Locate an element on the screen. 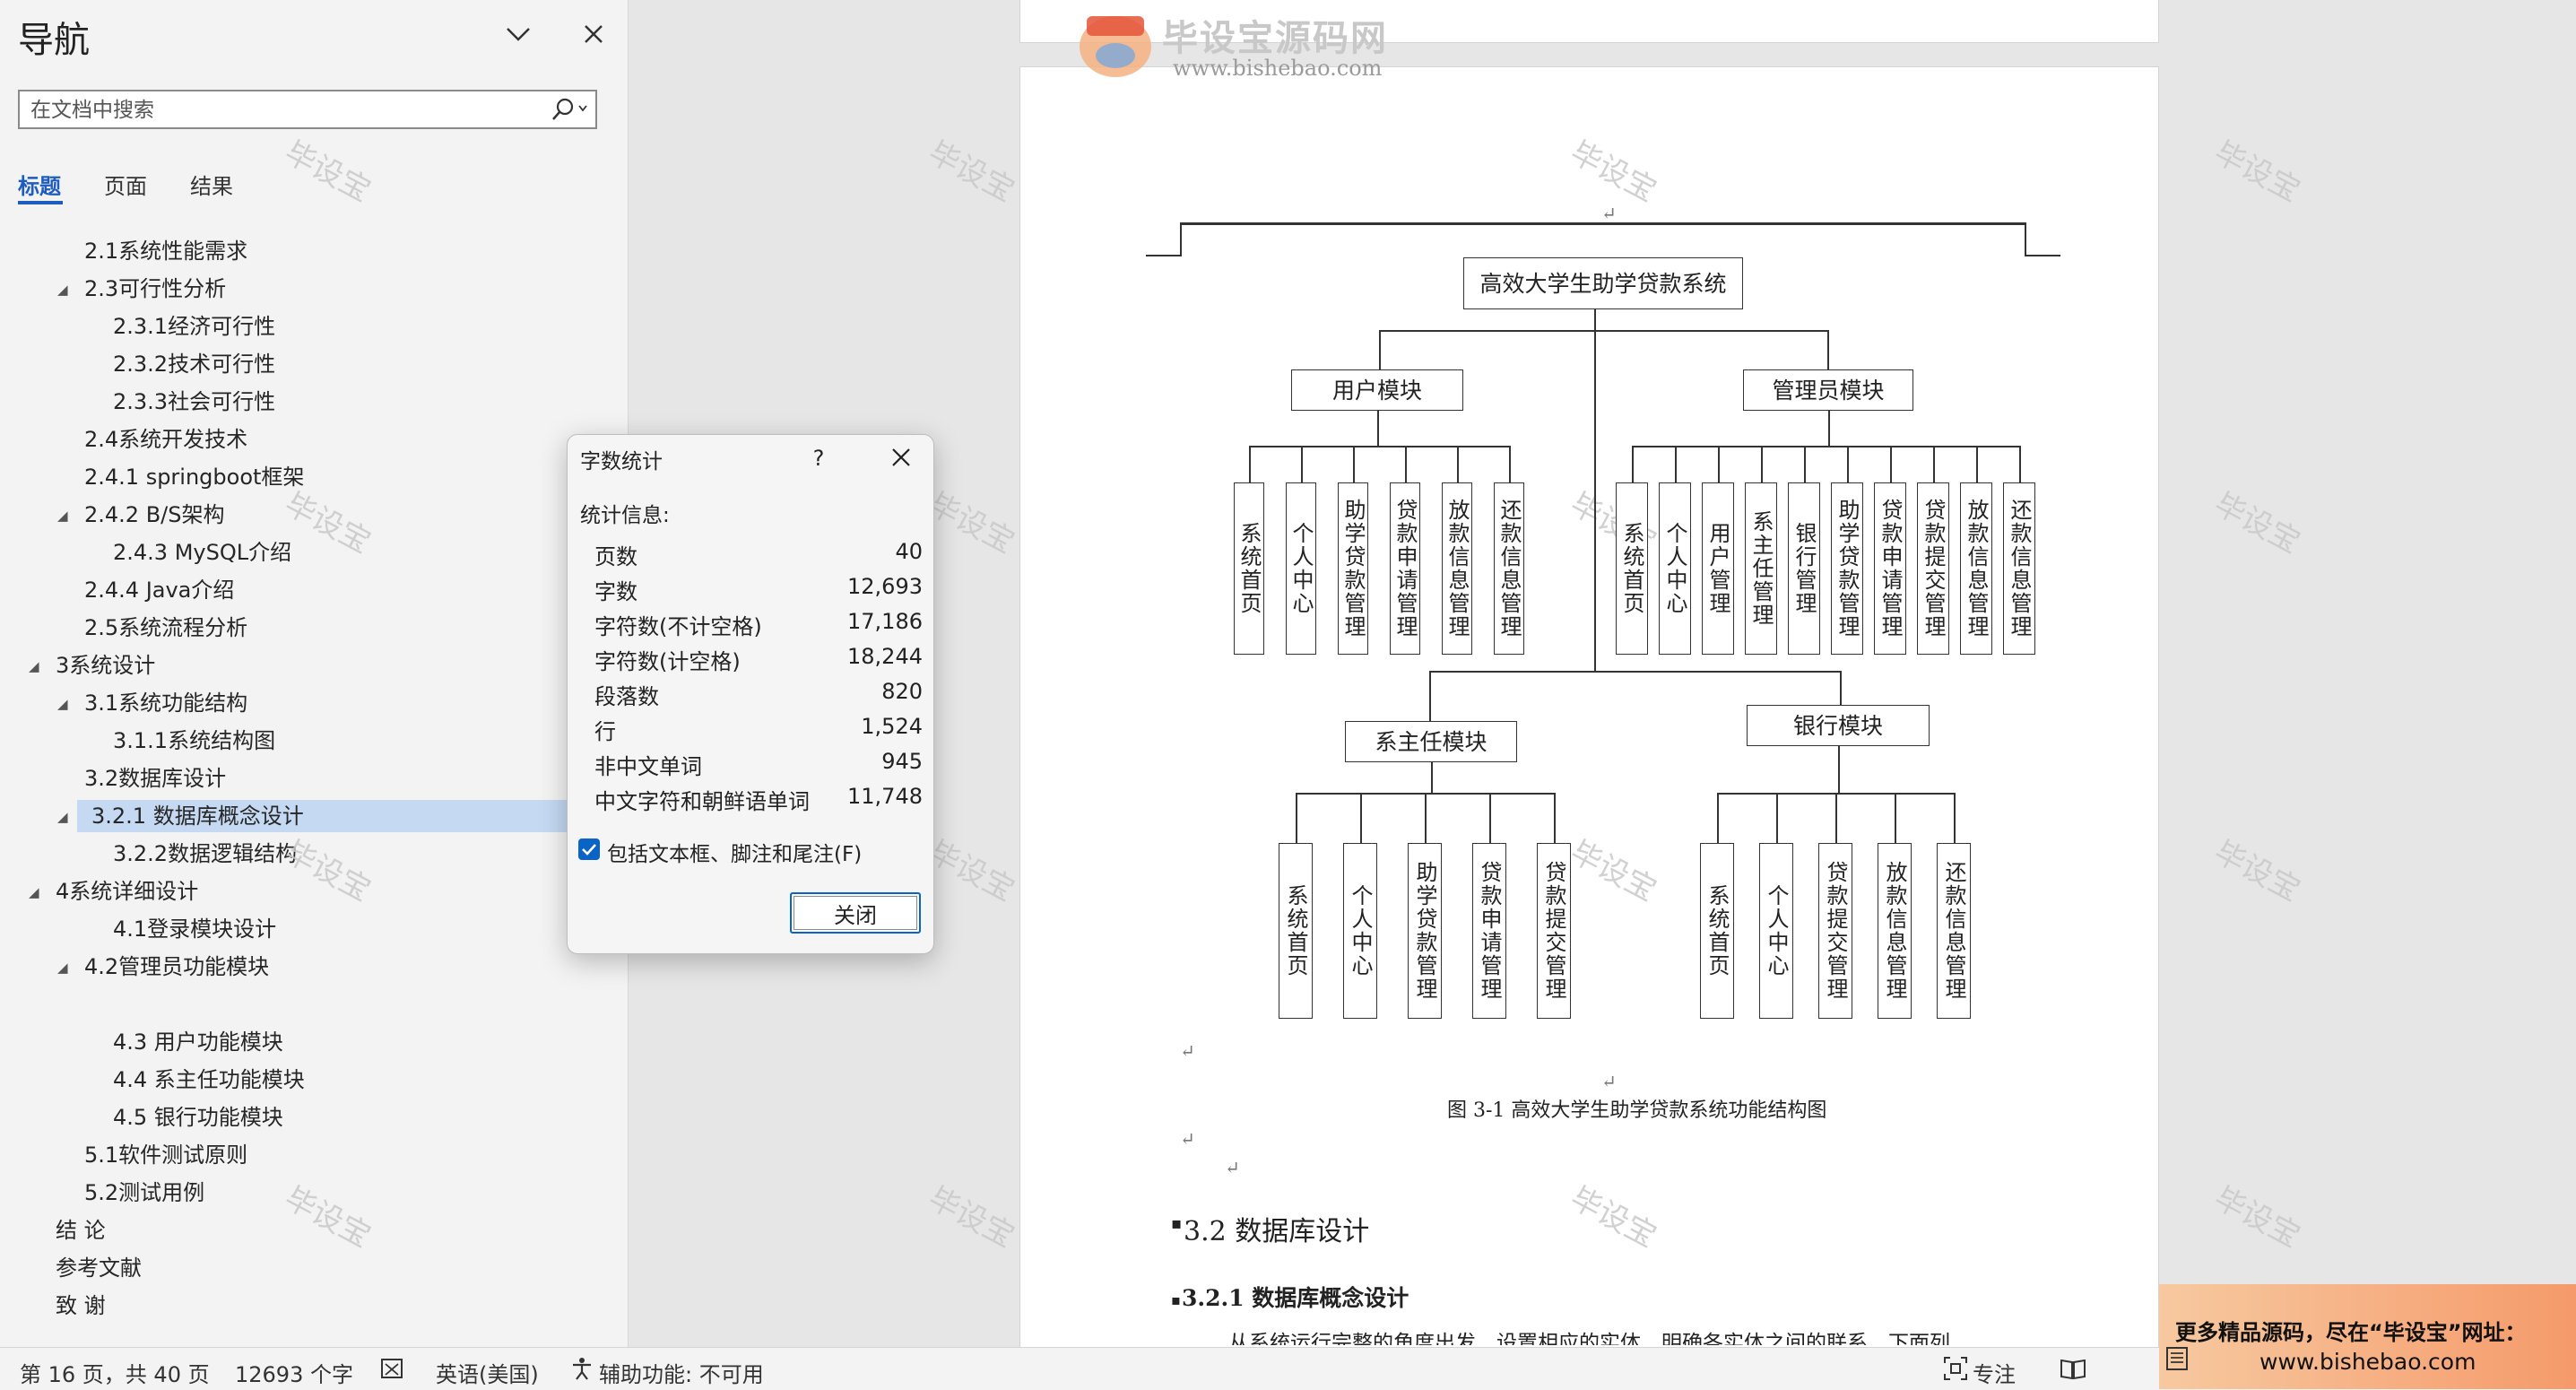 The image size is (2576, 1390). nav-heading-item: 3.1系统功能结构 is located at coordinates (165, 703).